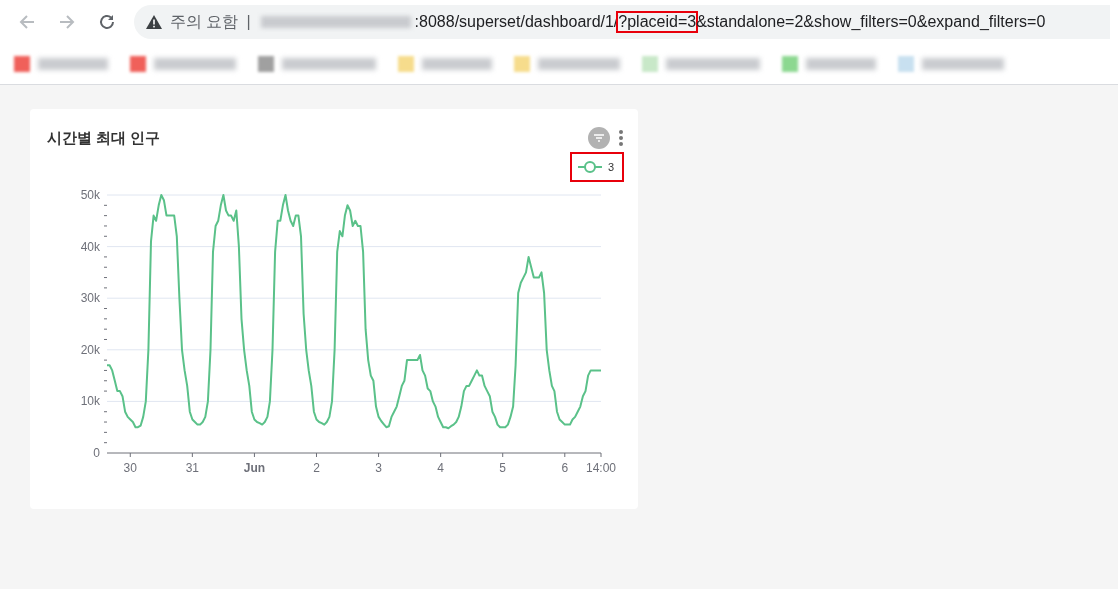 The image size is (1118, 589). Describe the element at coordinates (90, 298) in the screenshot. I see `y-axis-label: 30k` at that location.